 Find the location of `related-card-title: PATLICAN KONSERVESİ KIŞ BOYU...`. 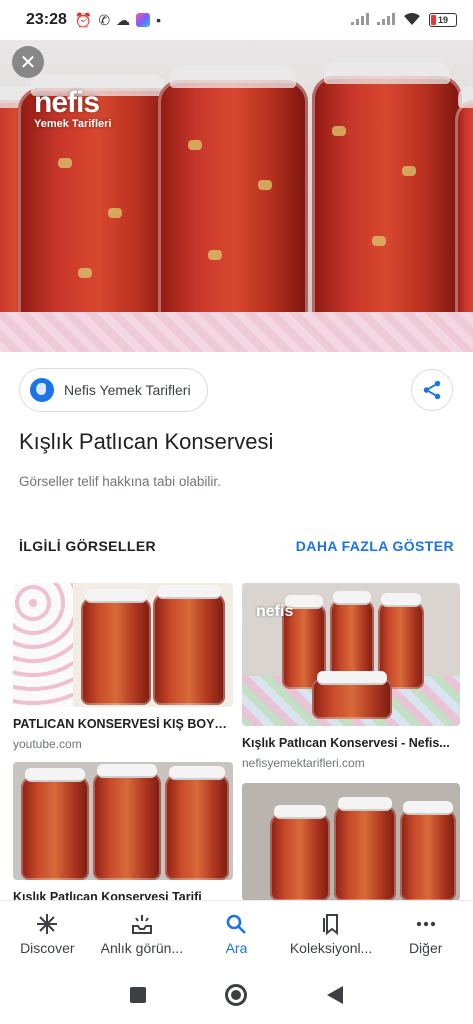

related-card-title: PATLICAN KONSERVESİ KIŞ BOYU... is located at coordinates (123, 724).